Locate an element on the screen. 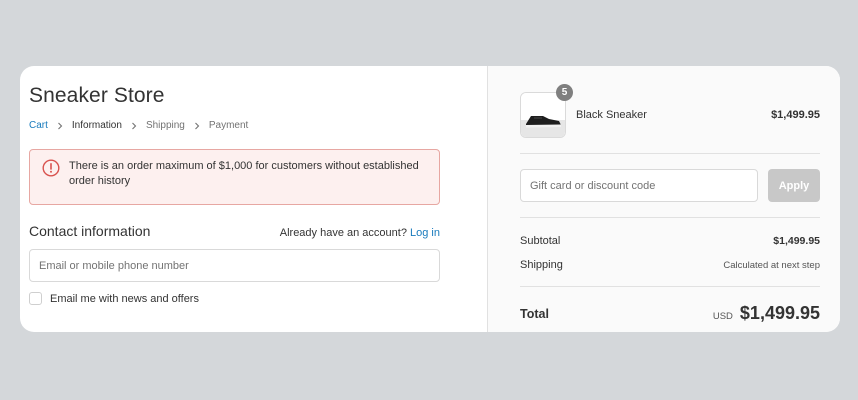  breadcrumb: Cart Information Shipping Payment is located at coordinates (258, 125).